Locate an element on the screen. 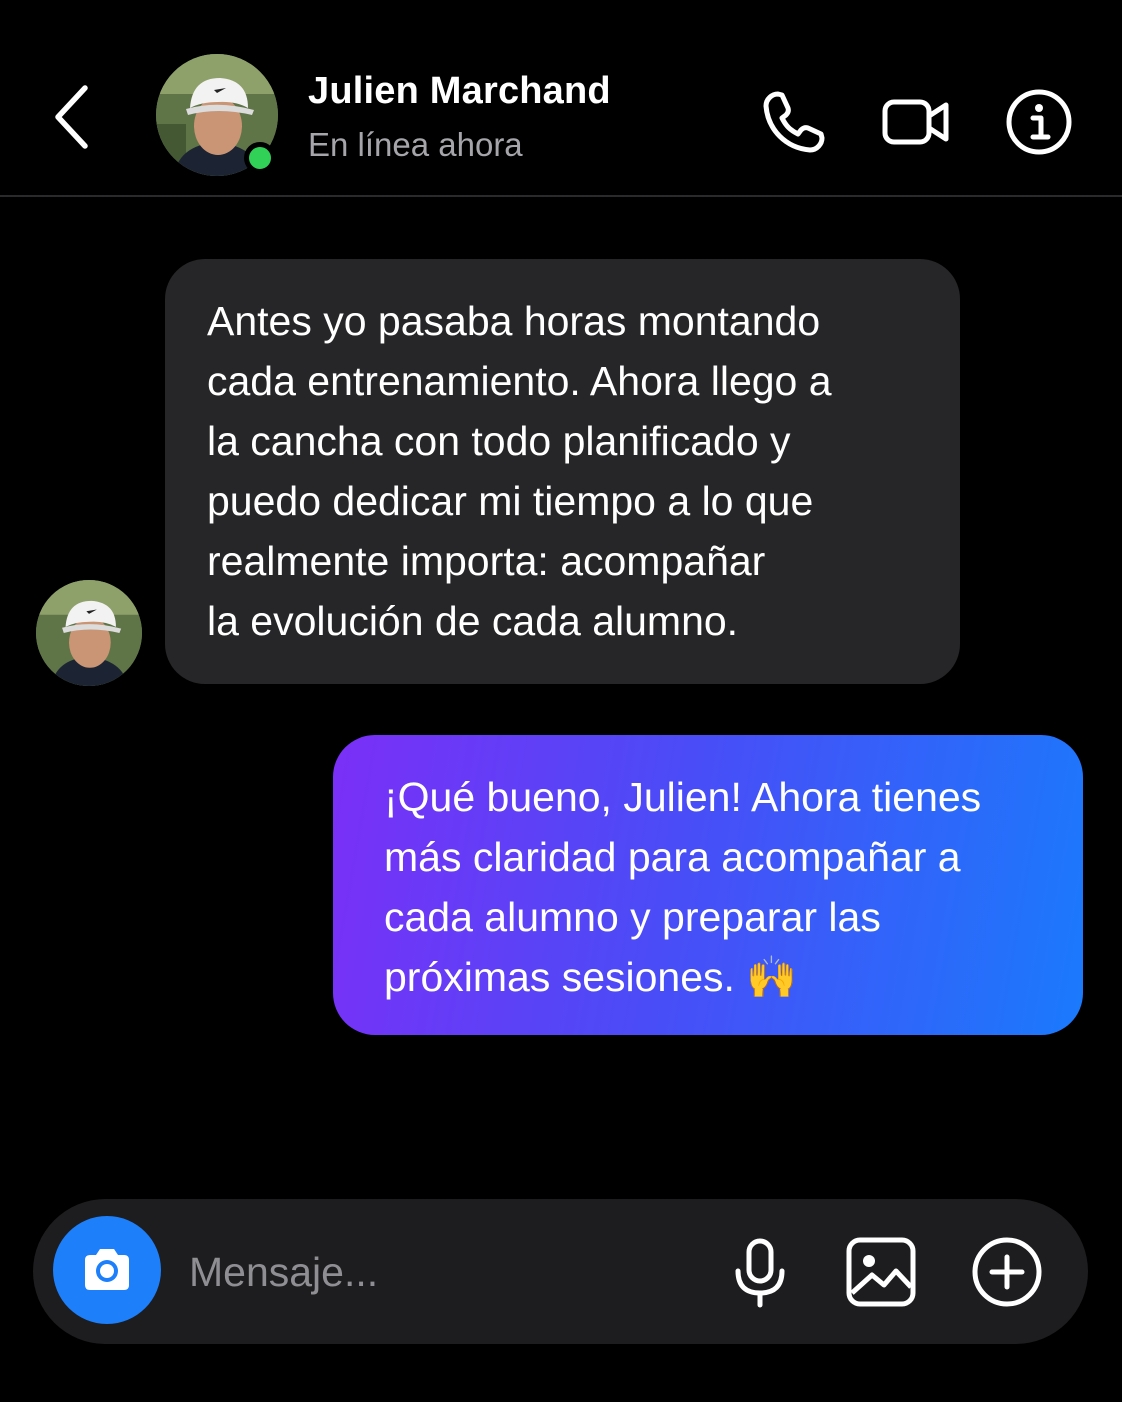  camera-button is located at coordinates (107, 1270).